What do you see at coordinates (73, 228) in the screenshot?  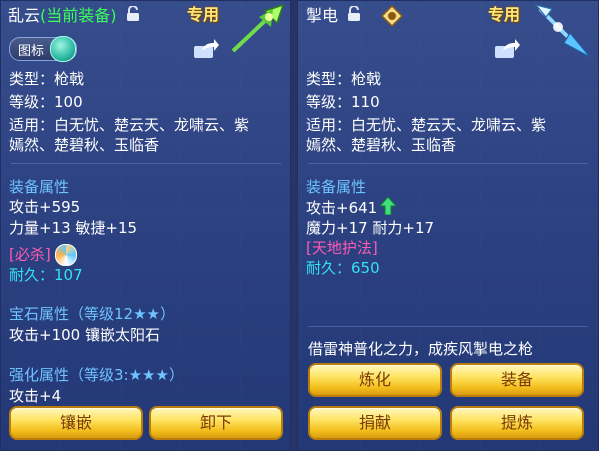 I see `bonus-stats: 力量+13 敏捷+15` at bounding box center [73, 228].